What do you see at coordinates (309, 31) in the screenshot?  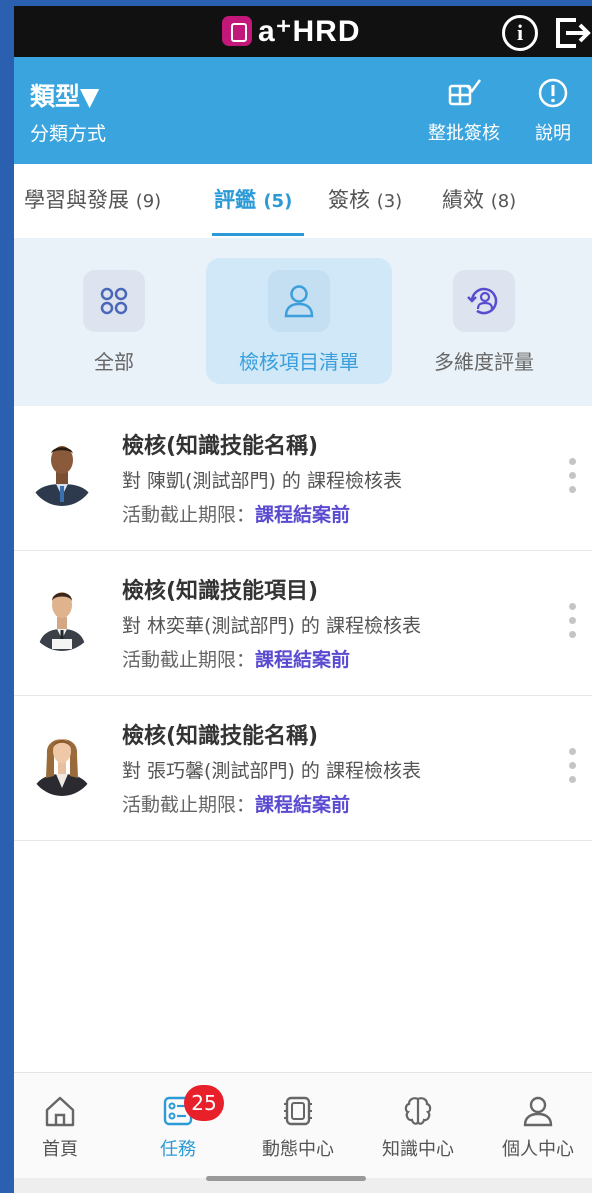 I see `app-name: a⁺HRD` at bounding box center [309, 31].